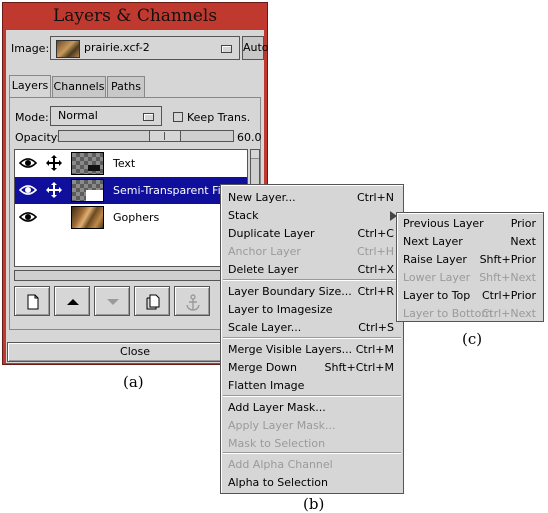 The height and width of the screenshot is (513, 548). I want to click on opacity-value: 60.0, so click(249, 137).